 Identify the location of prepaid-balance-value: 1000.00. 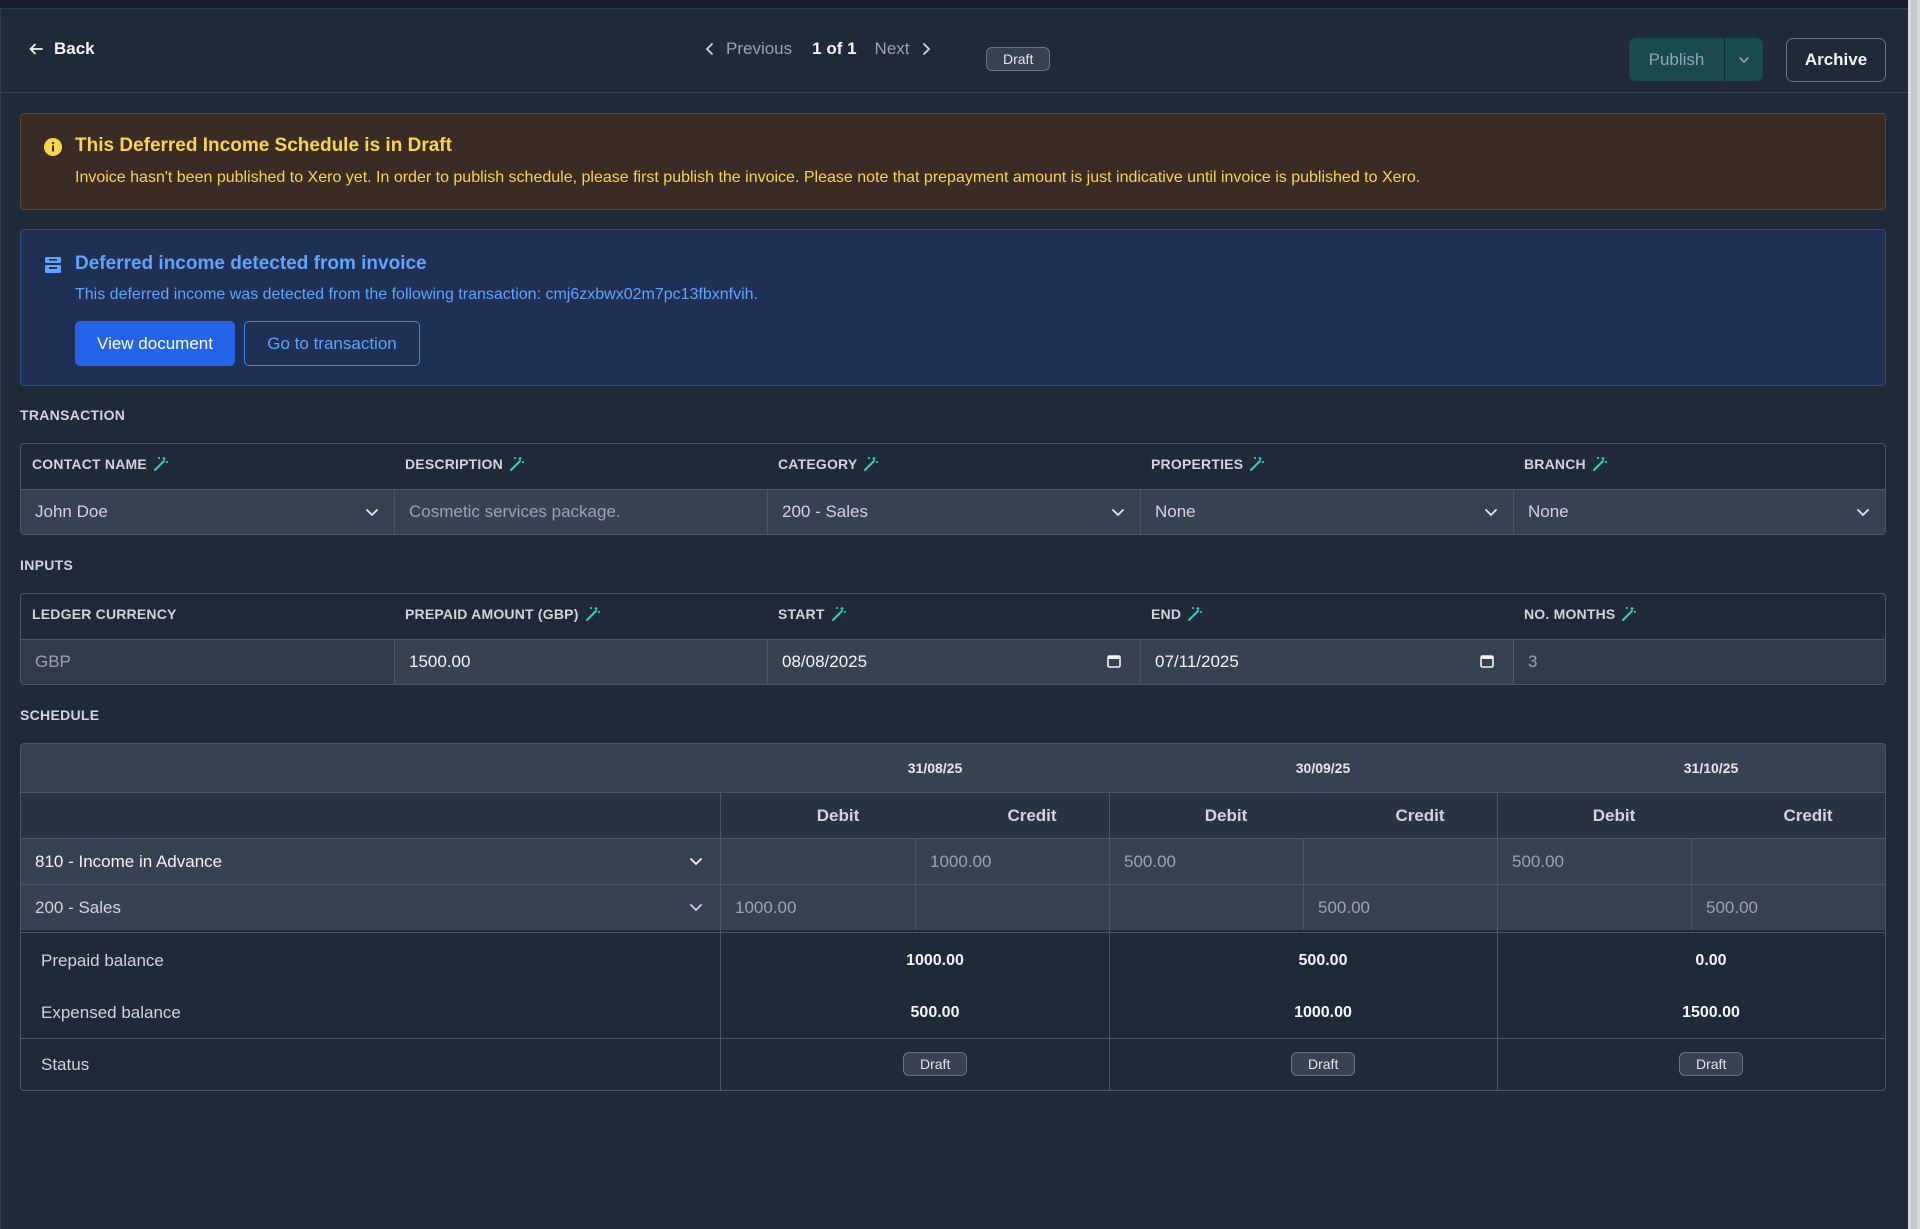
(935, 960).